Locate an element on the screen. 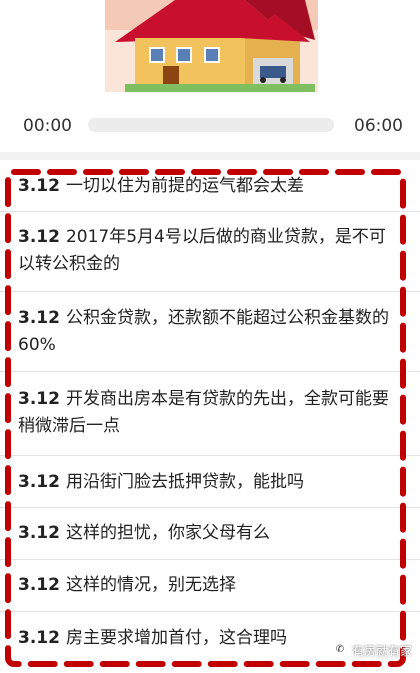  list-item: 3.12 这样的情况，别无选择 is located at coordinates (210, 586).